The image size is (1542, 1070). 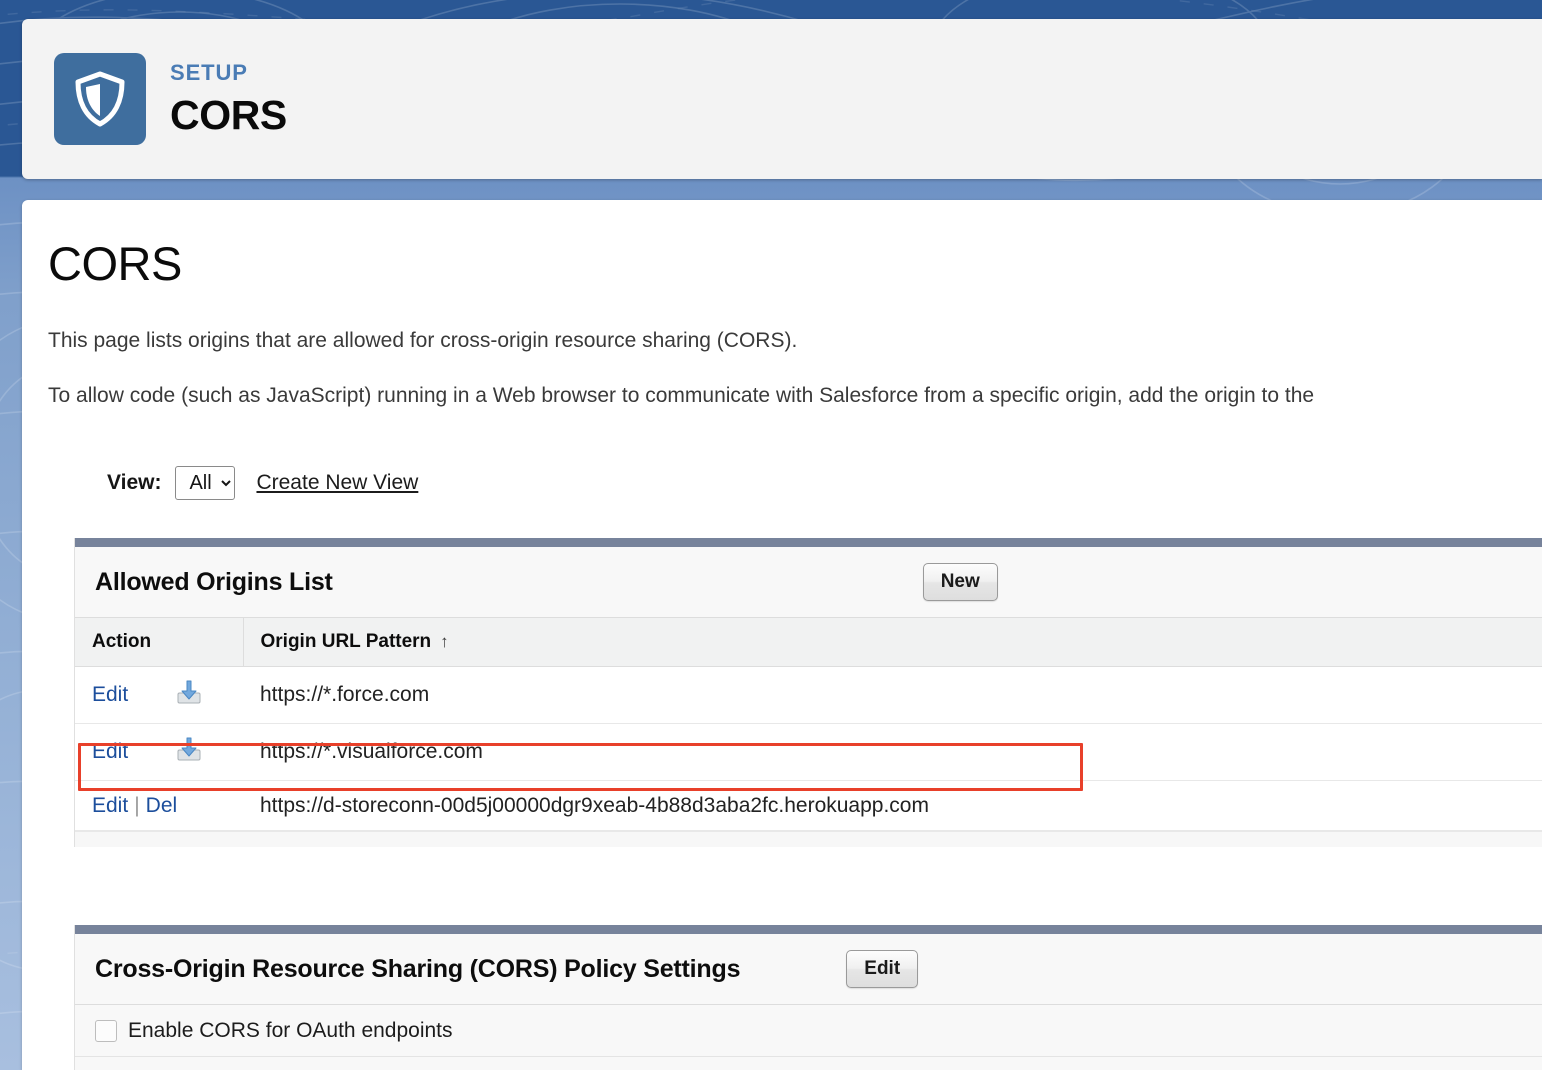 What do you see at coordinates (134, 482) in the screenshot?
I see `view-label: View:` at bounding box center [134, 482].